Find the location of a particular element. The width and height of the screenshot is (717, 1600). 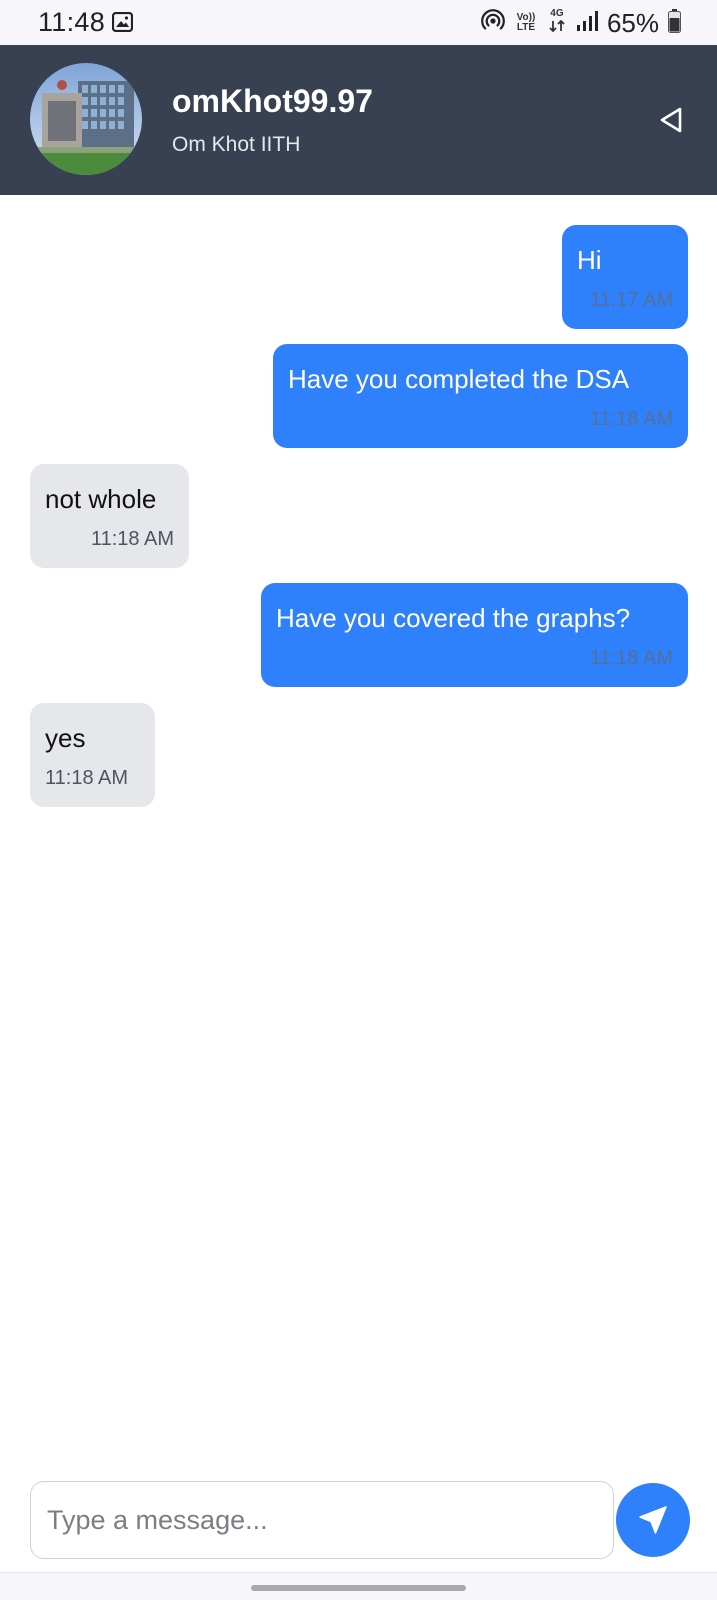

contact-name: omKhot99.97 is located at coordinates (272, 101).